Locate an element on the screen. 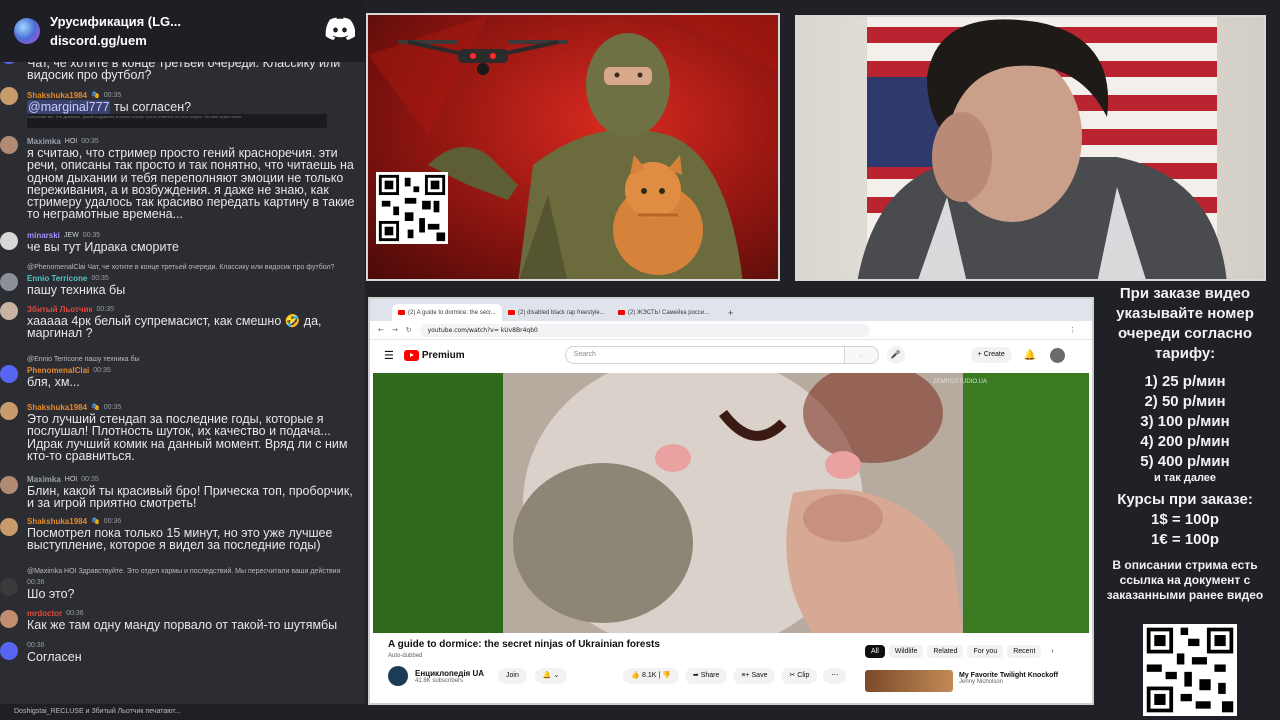 Image resolution: width=1280 pixels, height=720 pixels. chevron-right-icon: › is located at coordinates (1052, 651).